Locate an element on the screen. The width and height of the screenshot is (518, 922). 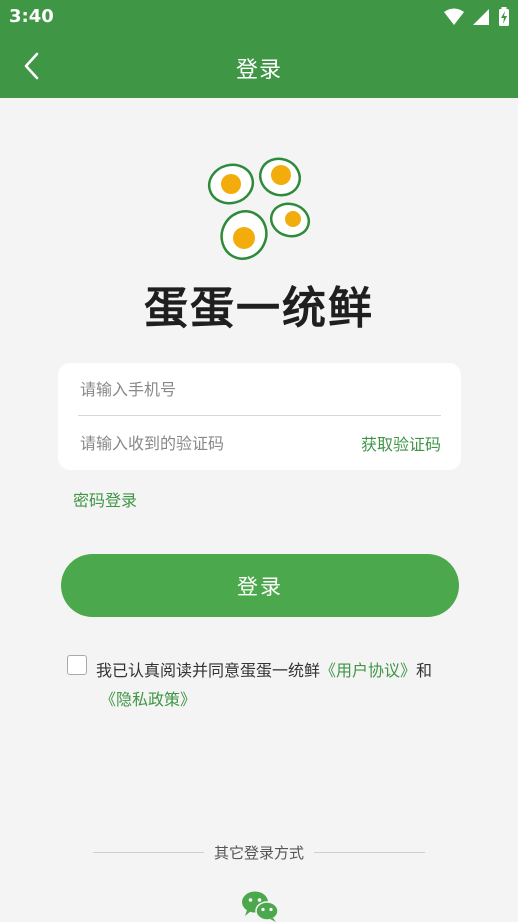
other-login-divider: 其它登录方式 is located at coordinates (259, 852).